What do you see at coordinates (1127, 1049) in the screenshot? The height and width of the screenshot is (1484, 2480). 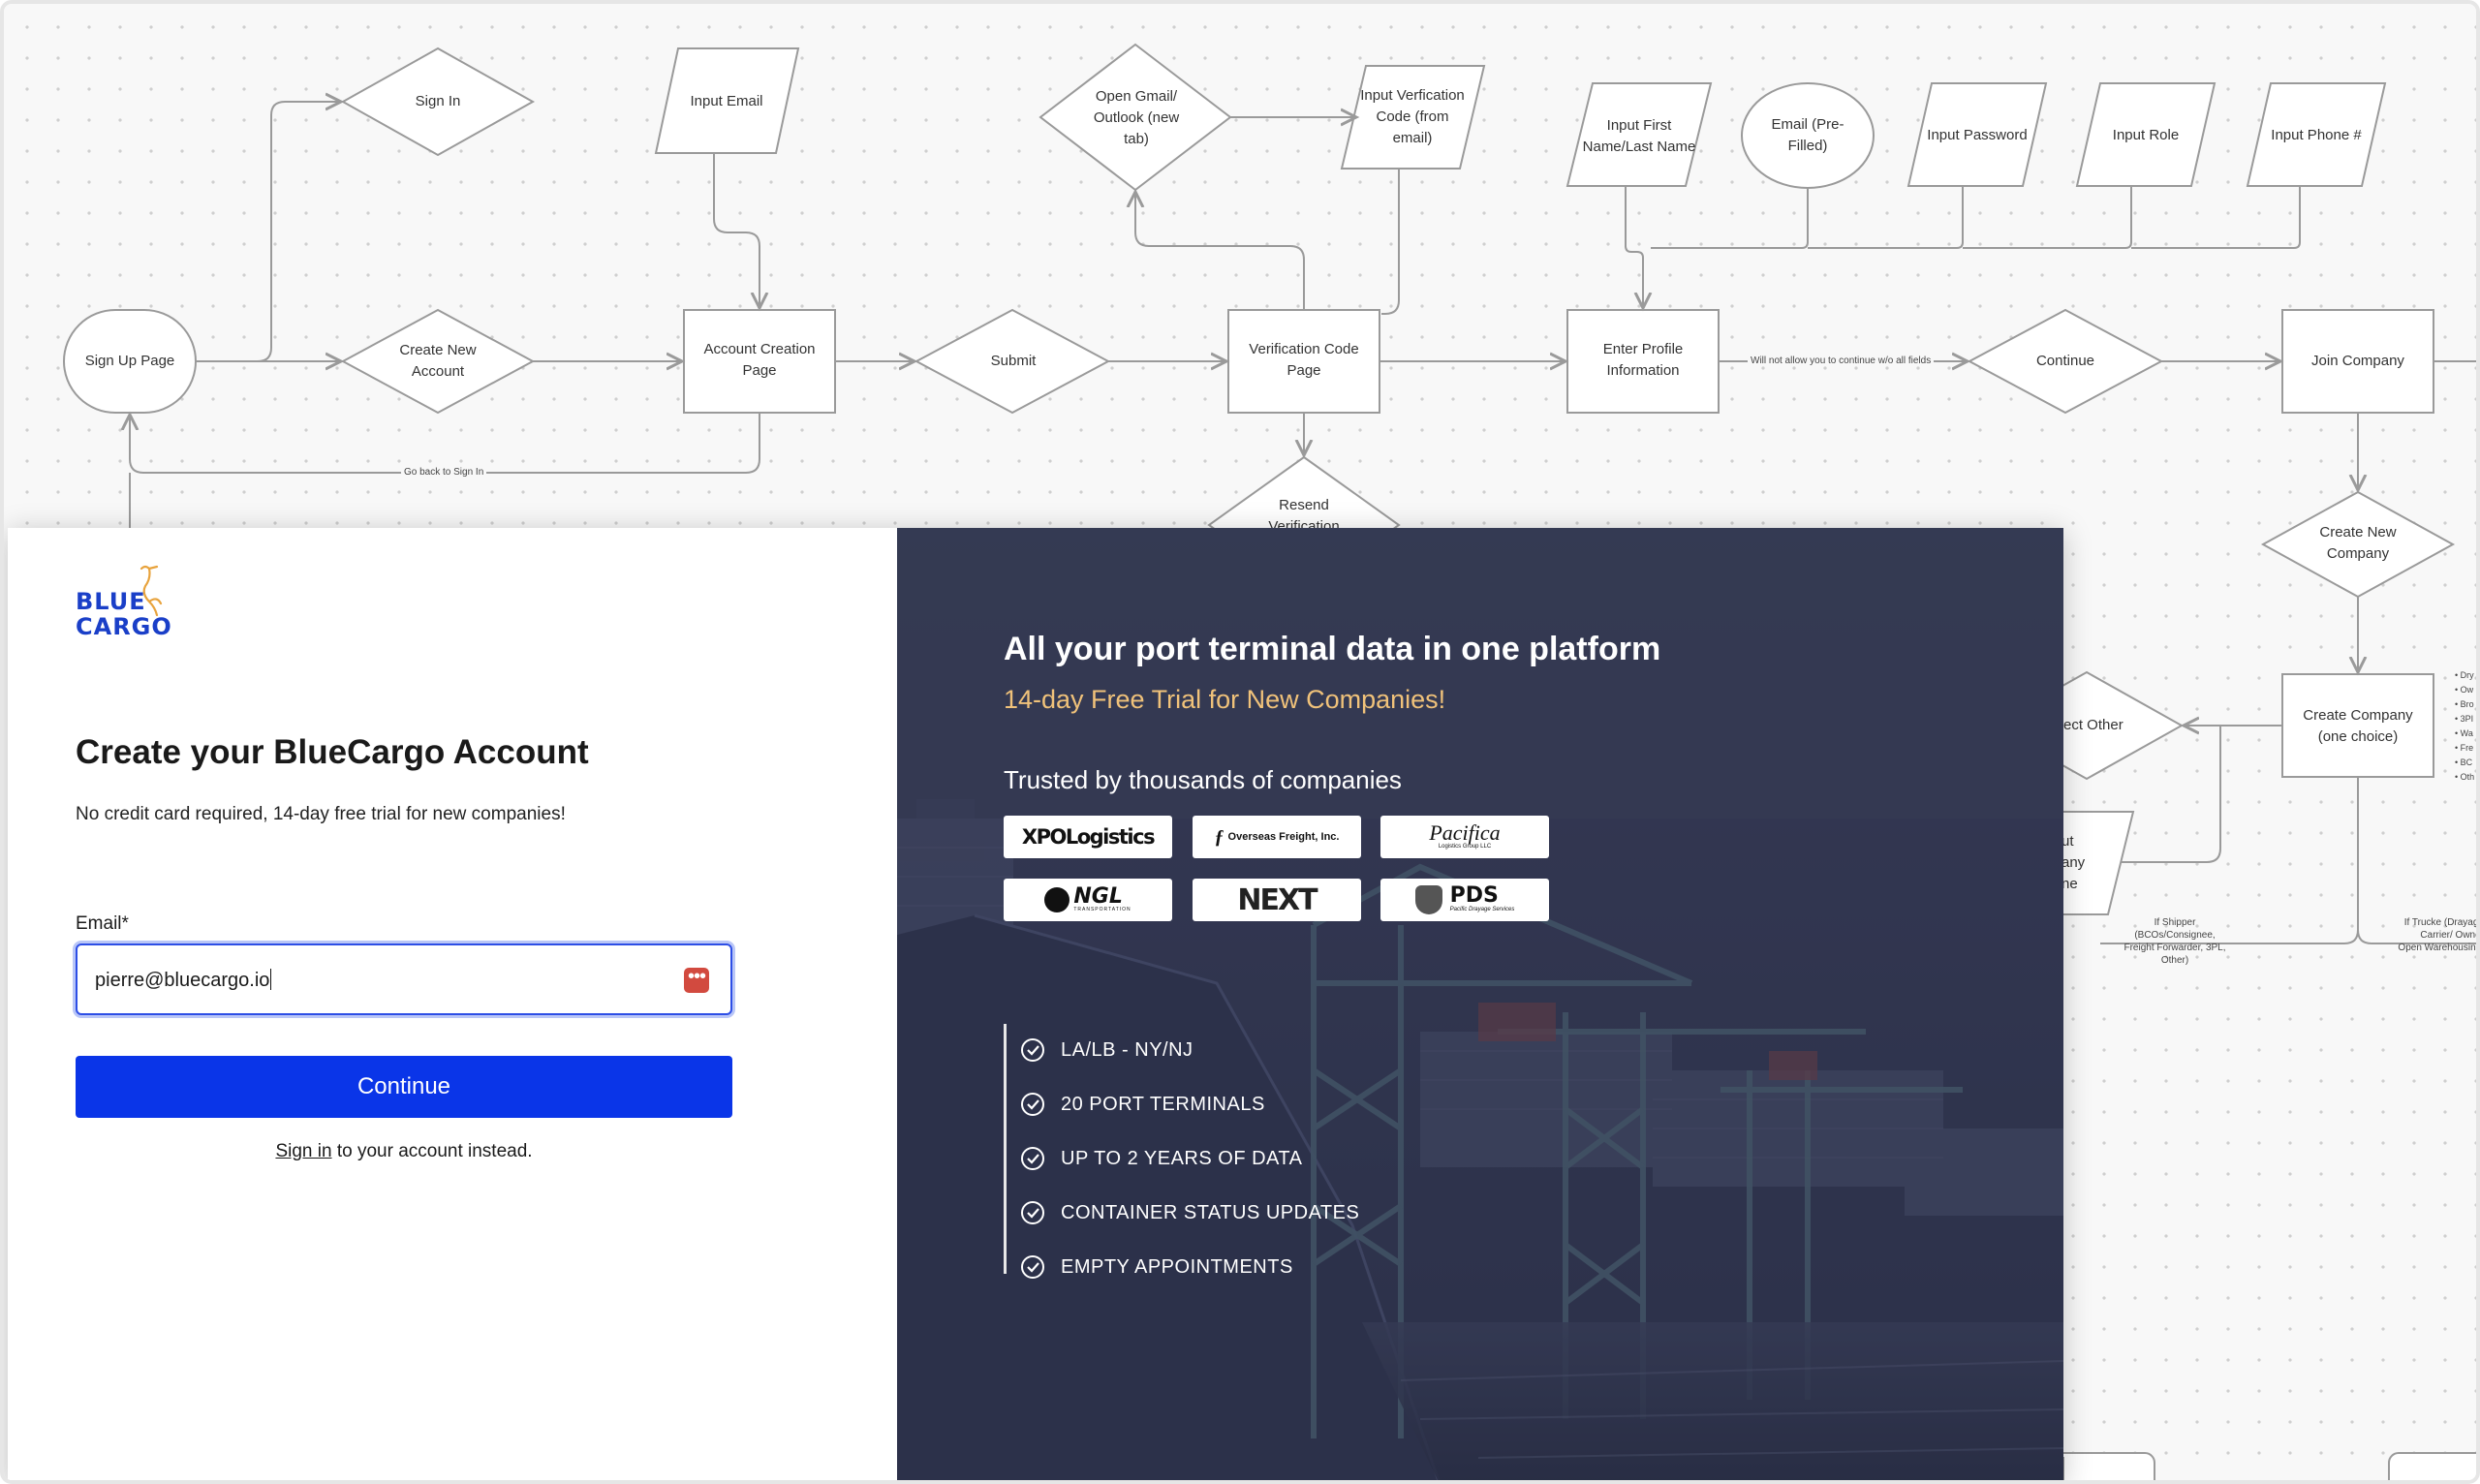 I see `feature-label: LA/LB - NY/NJ` at bounding box center [1127, 1049].